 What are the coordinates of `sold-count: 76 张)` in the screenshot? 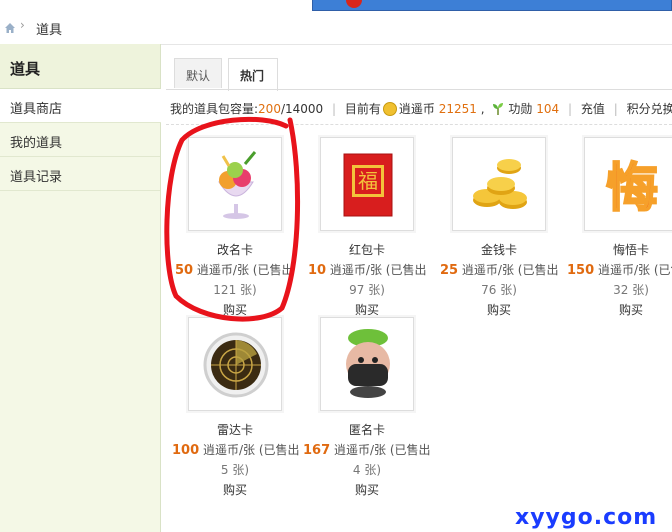 It's located at (499, 290).